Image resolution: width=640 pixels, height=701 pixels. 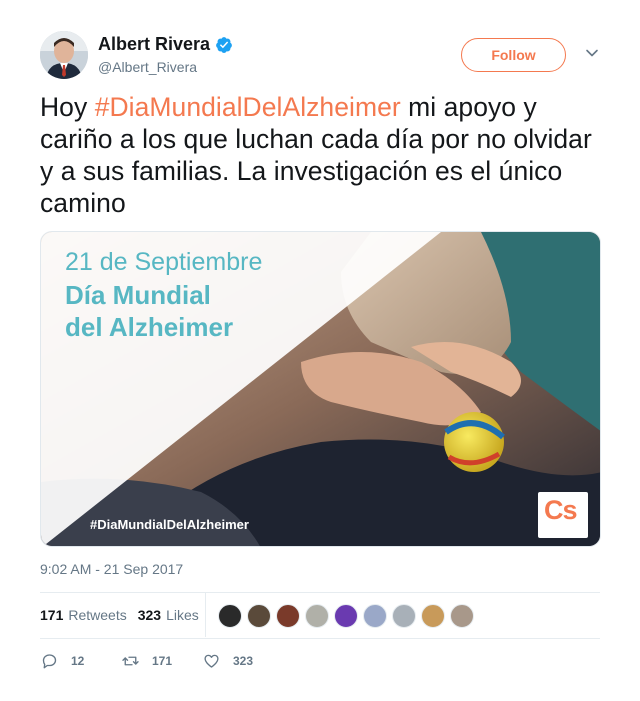 What do you see at coordinates (561, 510) in the screenshot?
I see `logo-text: Cs` at bounding box center [561, 510].